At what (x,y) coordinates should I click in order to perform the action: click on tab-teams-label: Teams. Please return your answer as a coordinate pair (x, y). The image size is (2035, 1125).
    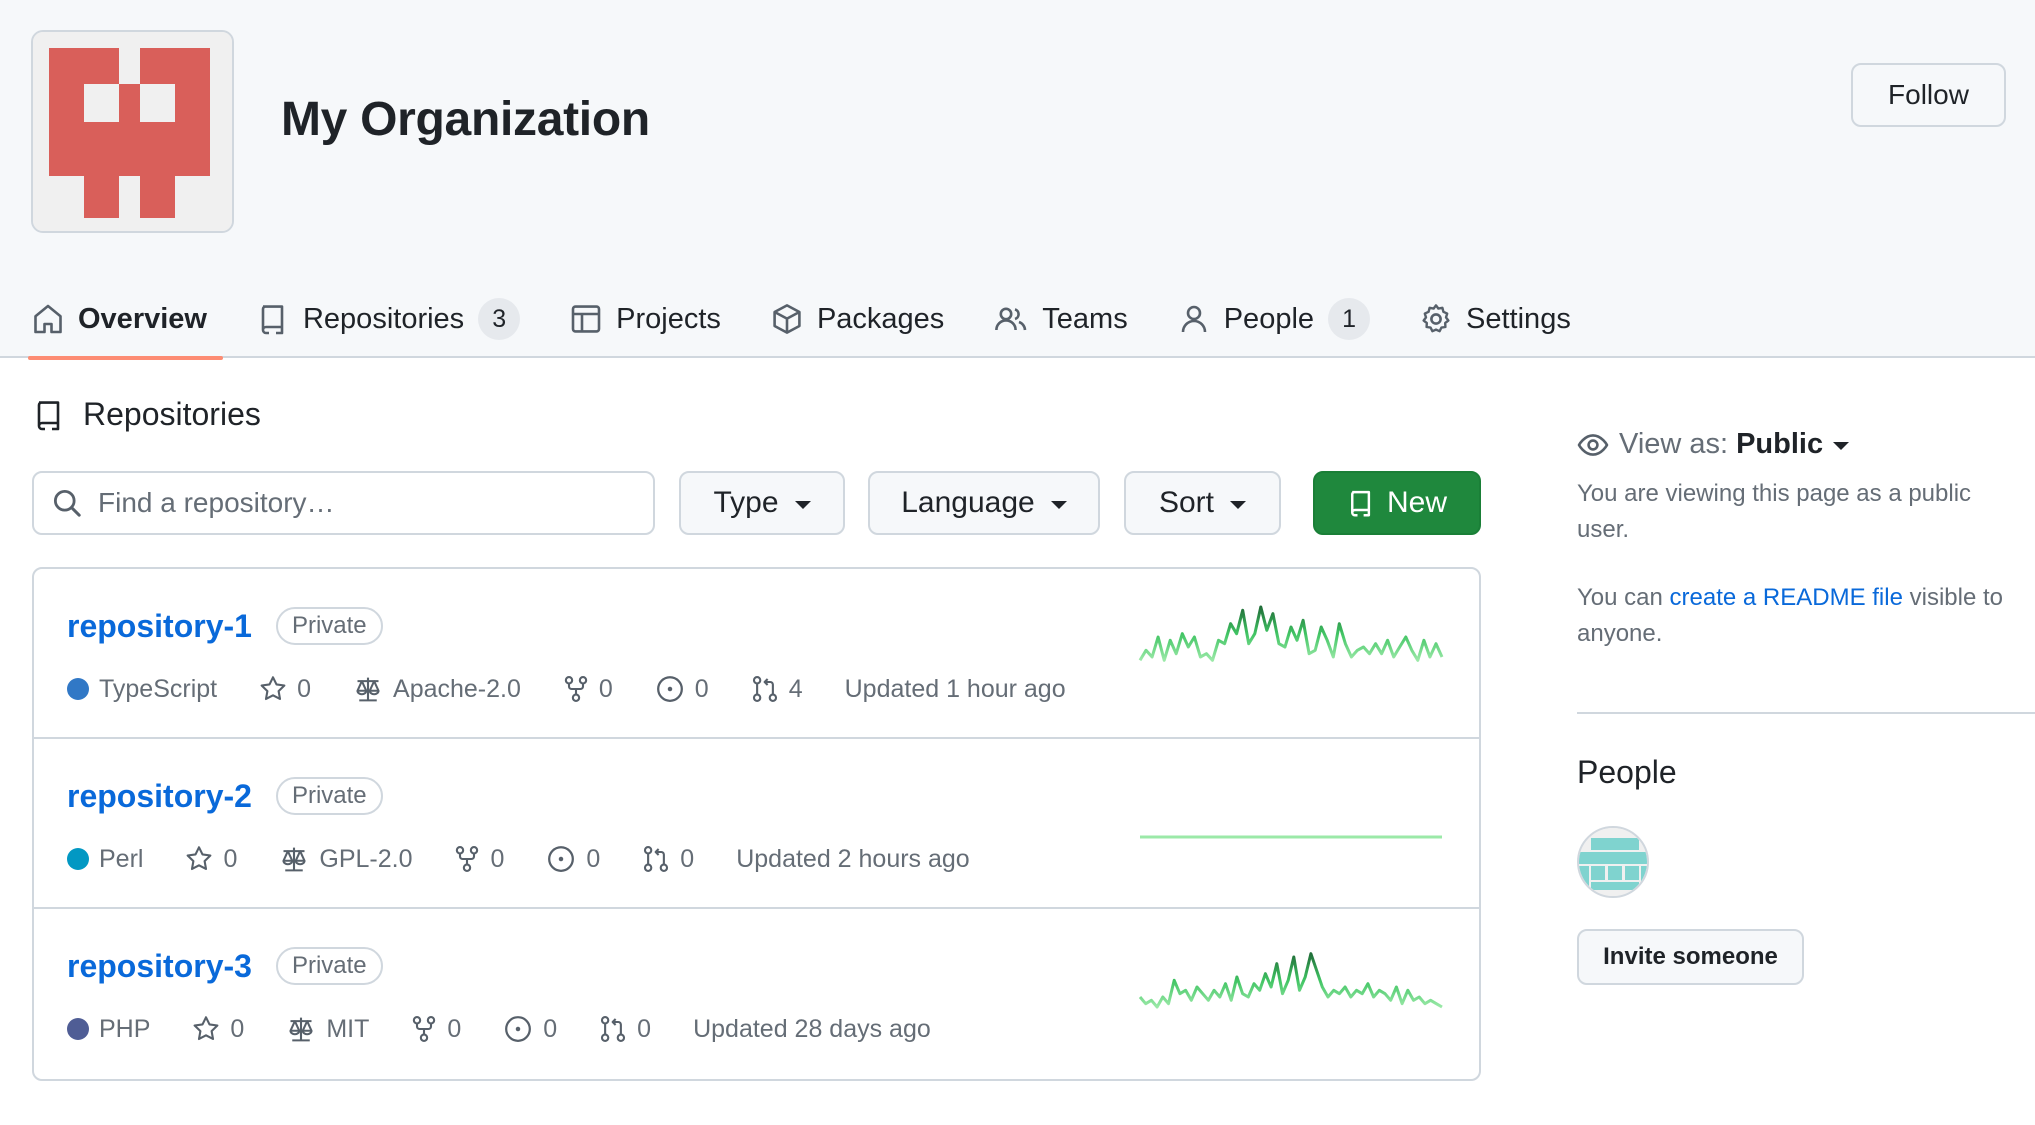
    Looking at the image, I should click on (1085, 318).